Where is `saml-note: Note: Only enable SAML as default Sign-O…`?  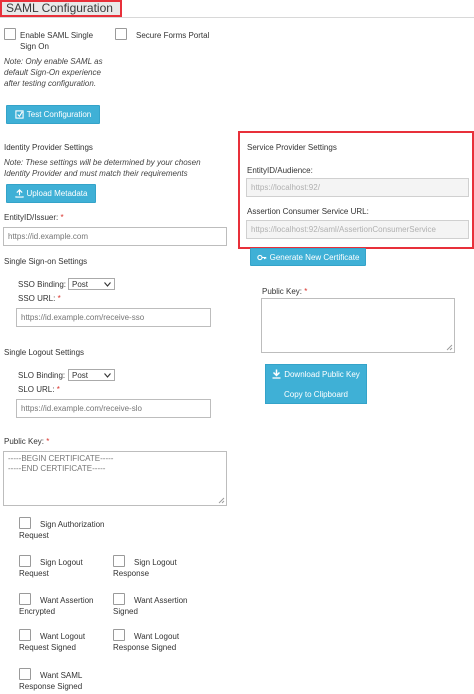 saml-note: Note: Only enable SAML as default Sign-O… is located at coordinates (53, 72).